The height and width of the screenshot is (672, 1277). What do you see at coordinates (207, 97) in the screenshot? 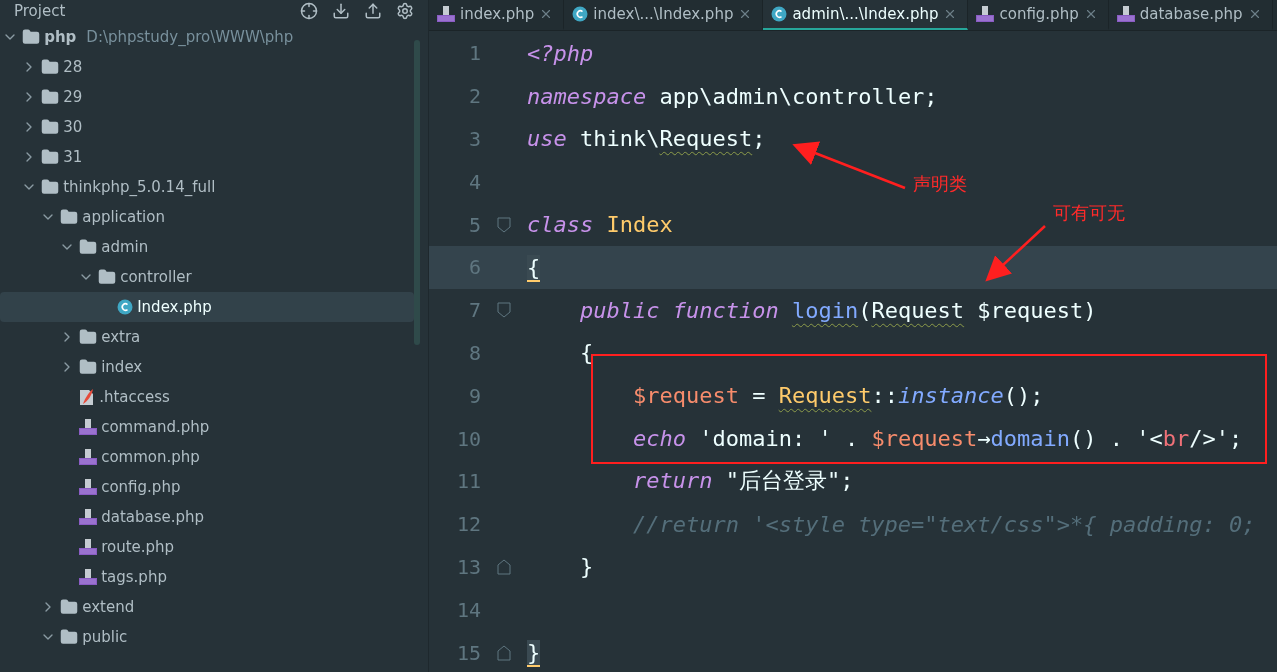
I see `tree-item: 29` at bounding box center [207, 97].